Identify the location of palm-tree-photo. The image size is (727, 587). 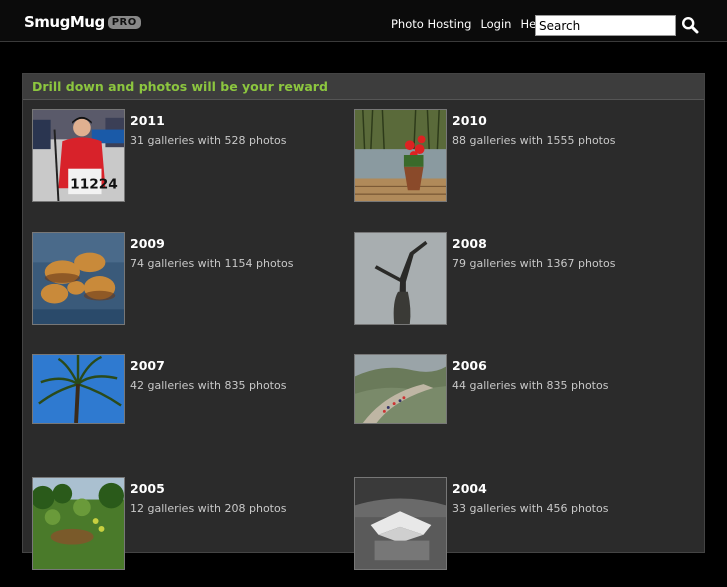
(78, 389).